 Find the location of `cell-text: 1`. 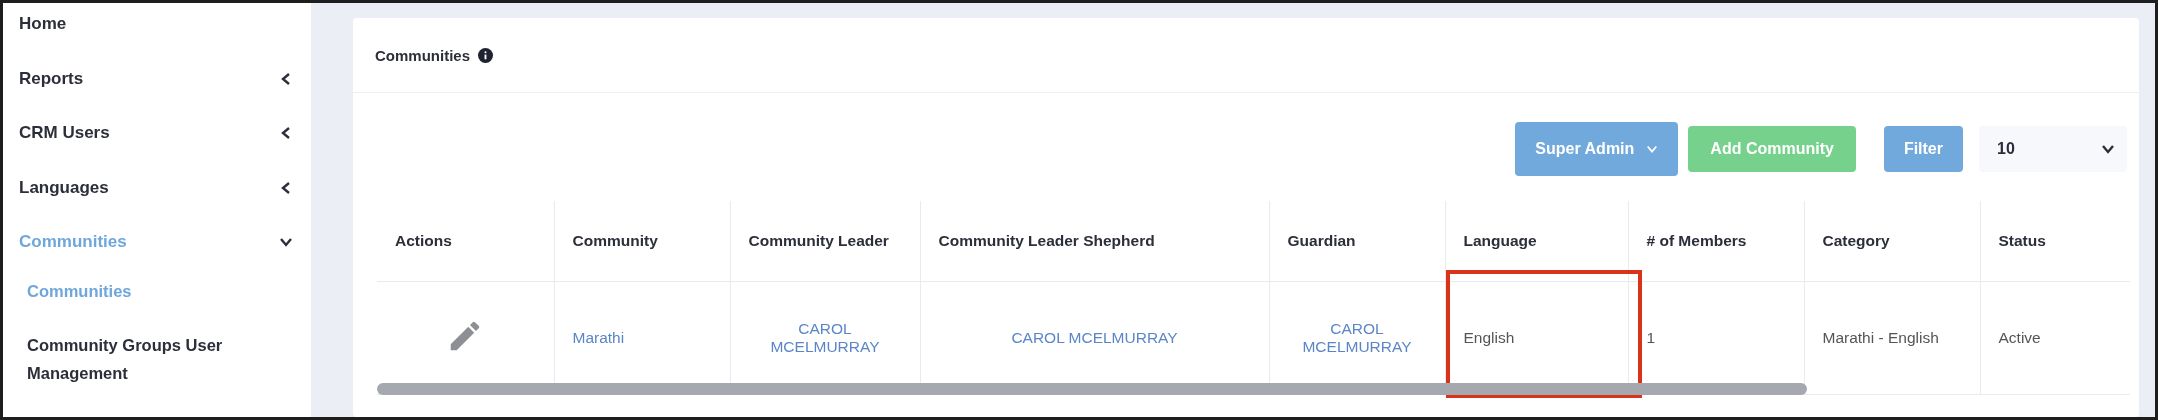

cell-text: 1 is located at coordinates (1651, 337).